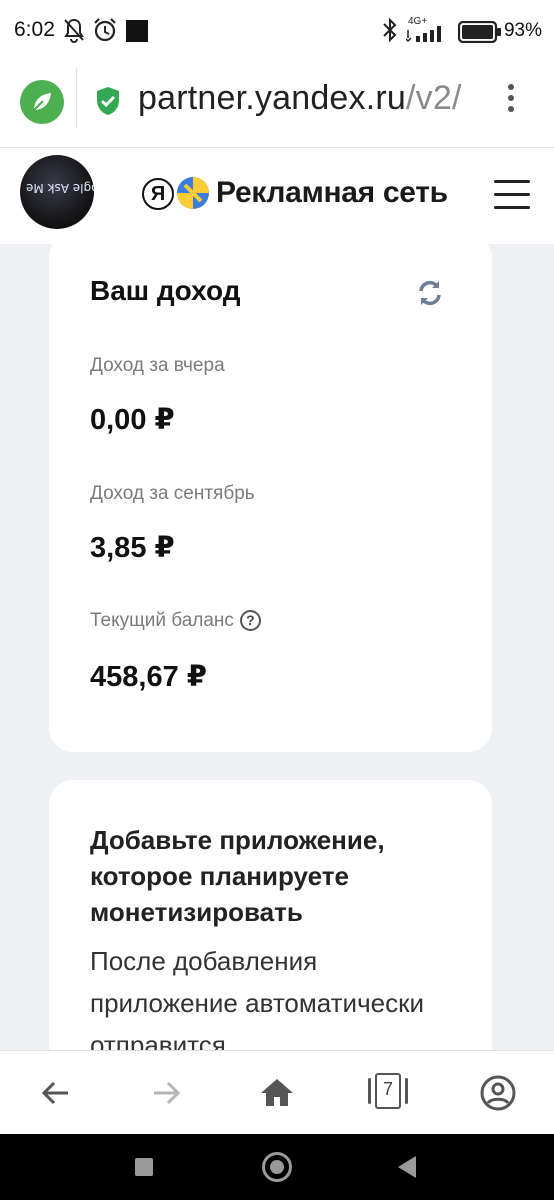 The image size is (554, 1200). Describe the element at coordinates (137, 31) in the screenshot. I see `notification-square-icon` at that location.